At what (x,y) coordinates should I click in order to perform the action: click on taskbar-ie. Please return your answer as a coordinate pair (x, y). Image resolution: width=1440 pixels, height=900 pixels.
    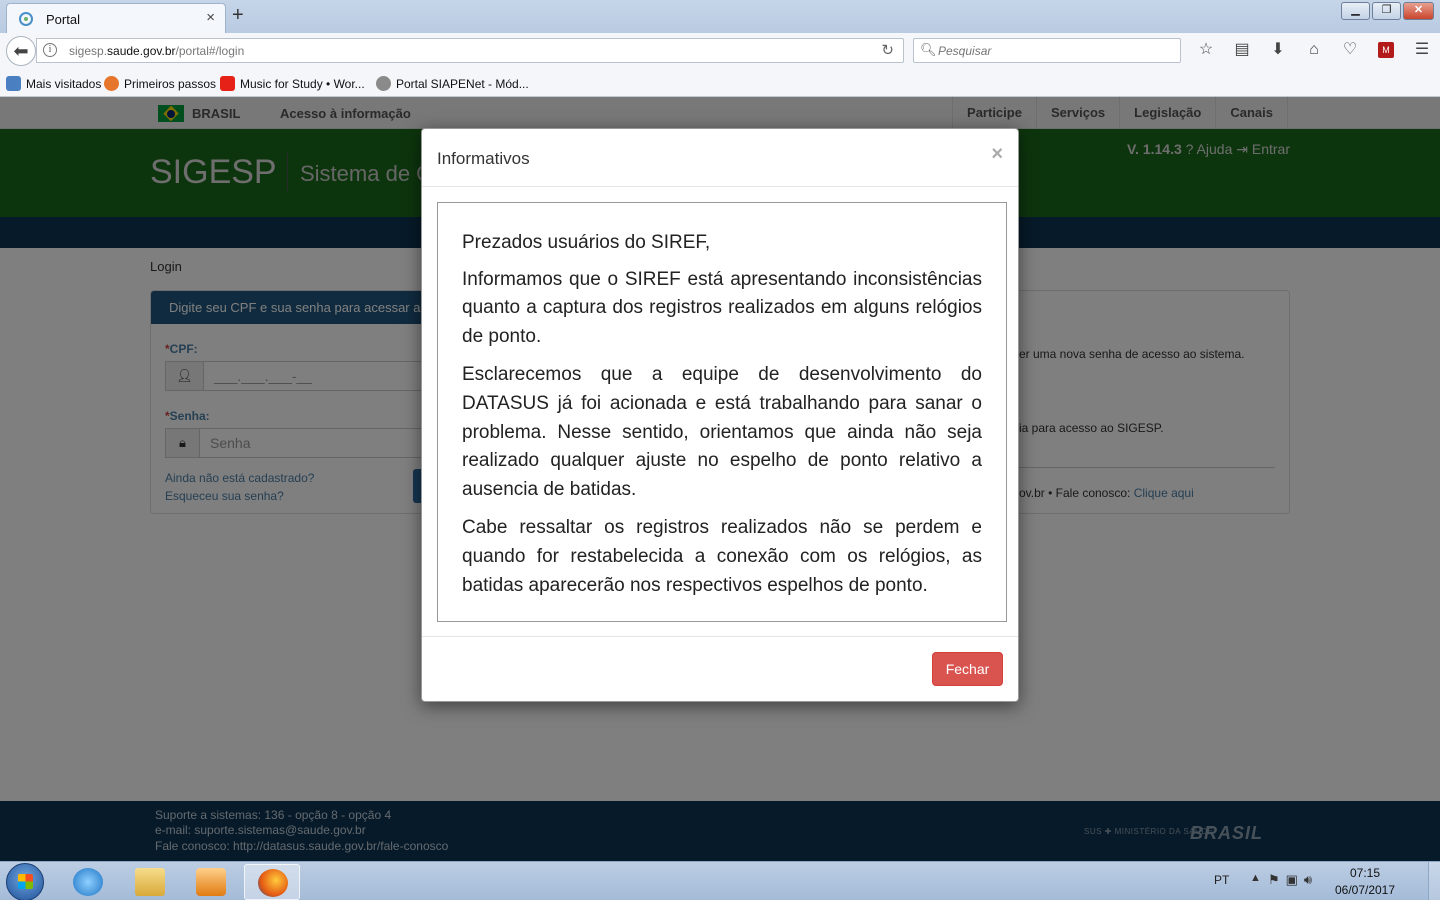
    Looking at the image, I should click on (88, 882).